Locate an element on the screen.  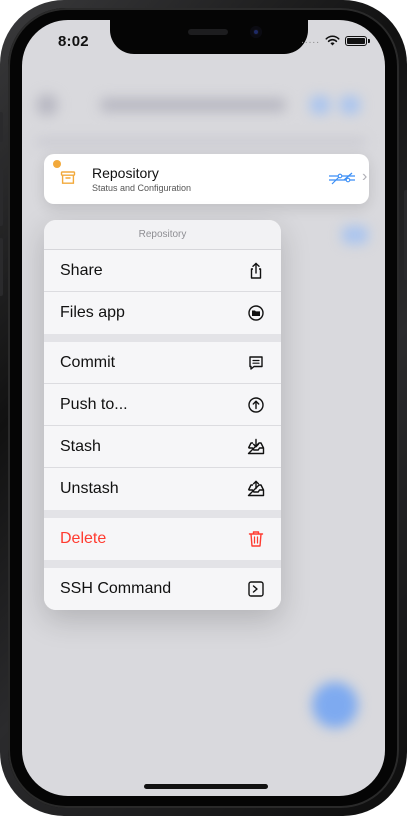
repository-title: Repository is located at coordinates (125, 173).